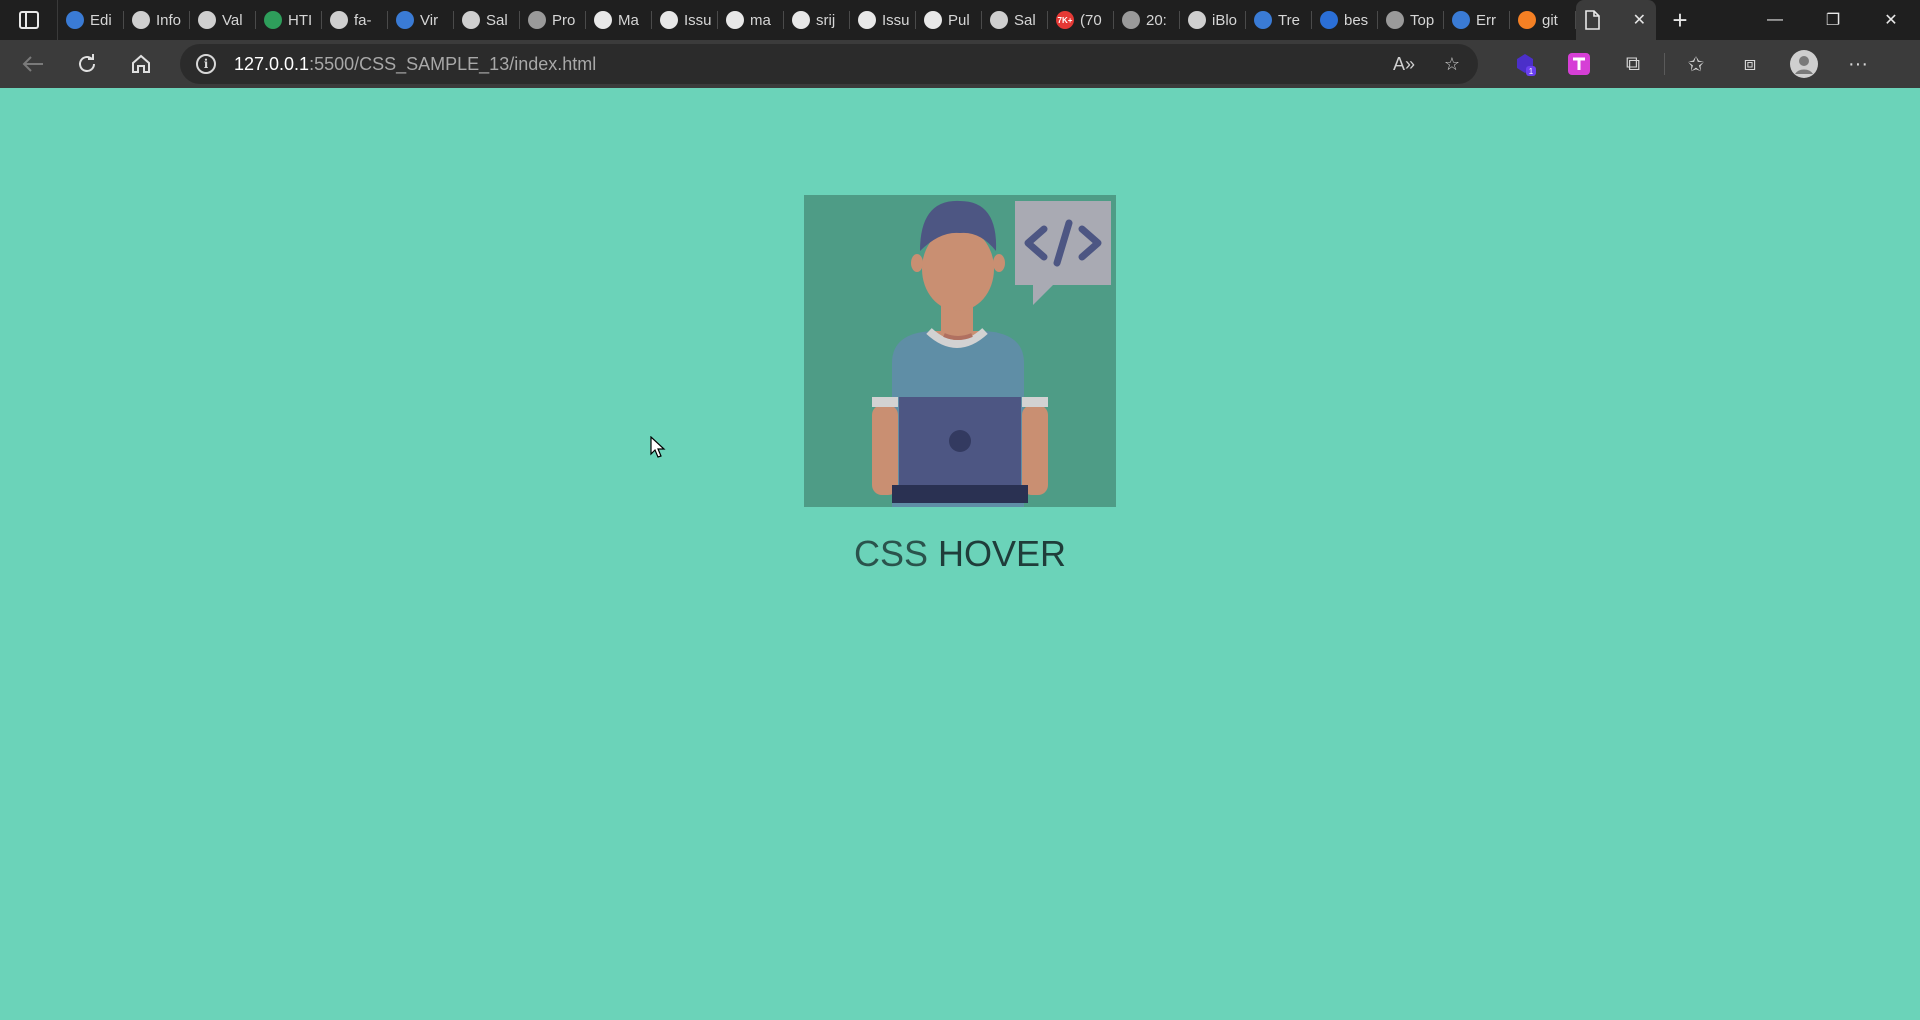 This screenshot has width=1920, height=1020. I want to click on new-tab-button: +, so click(1680, 20).